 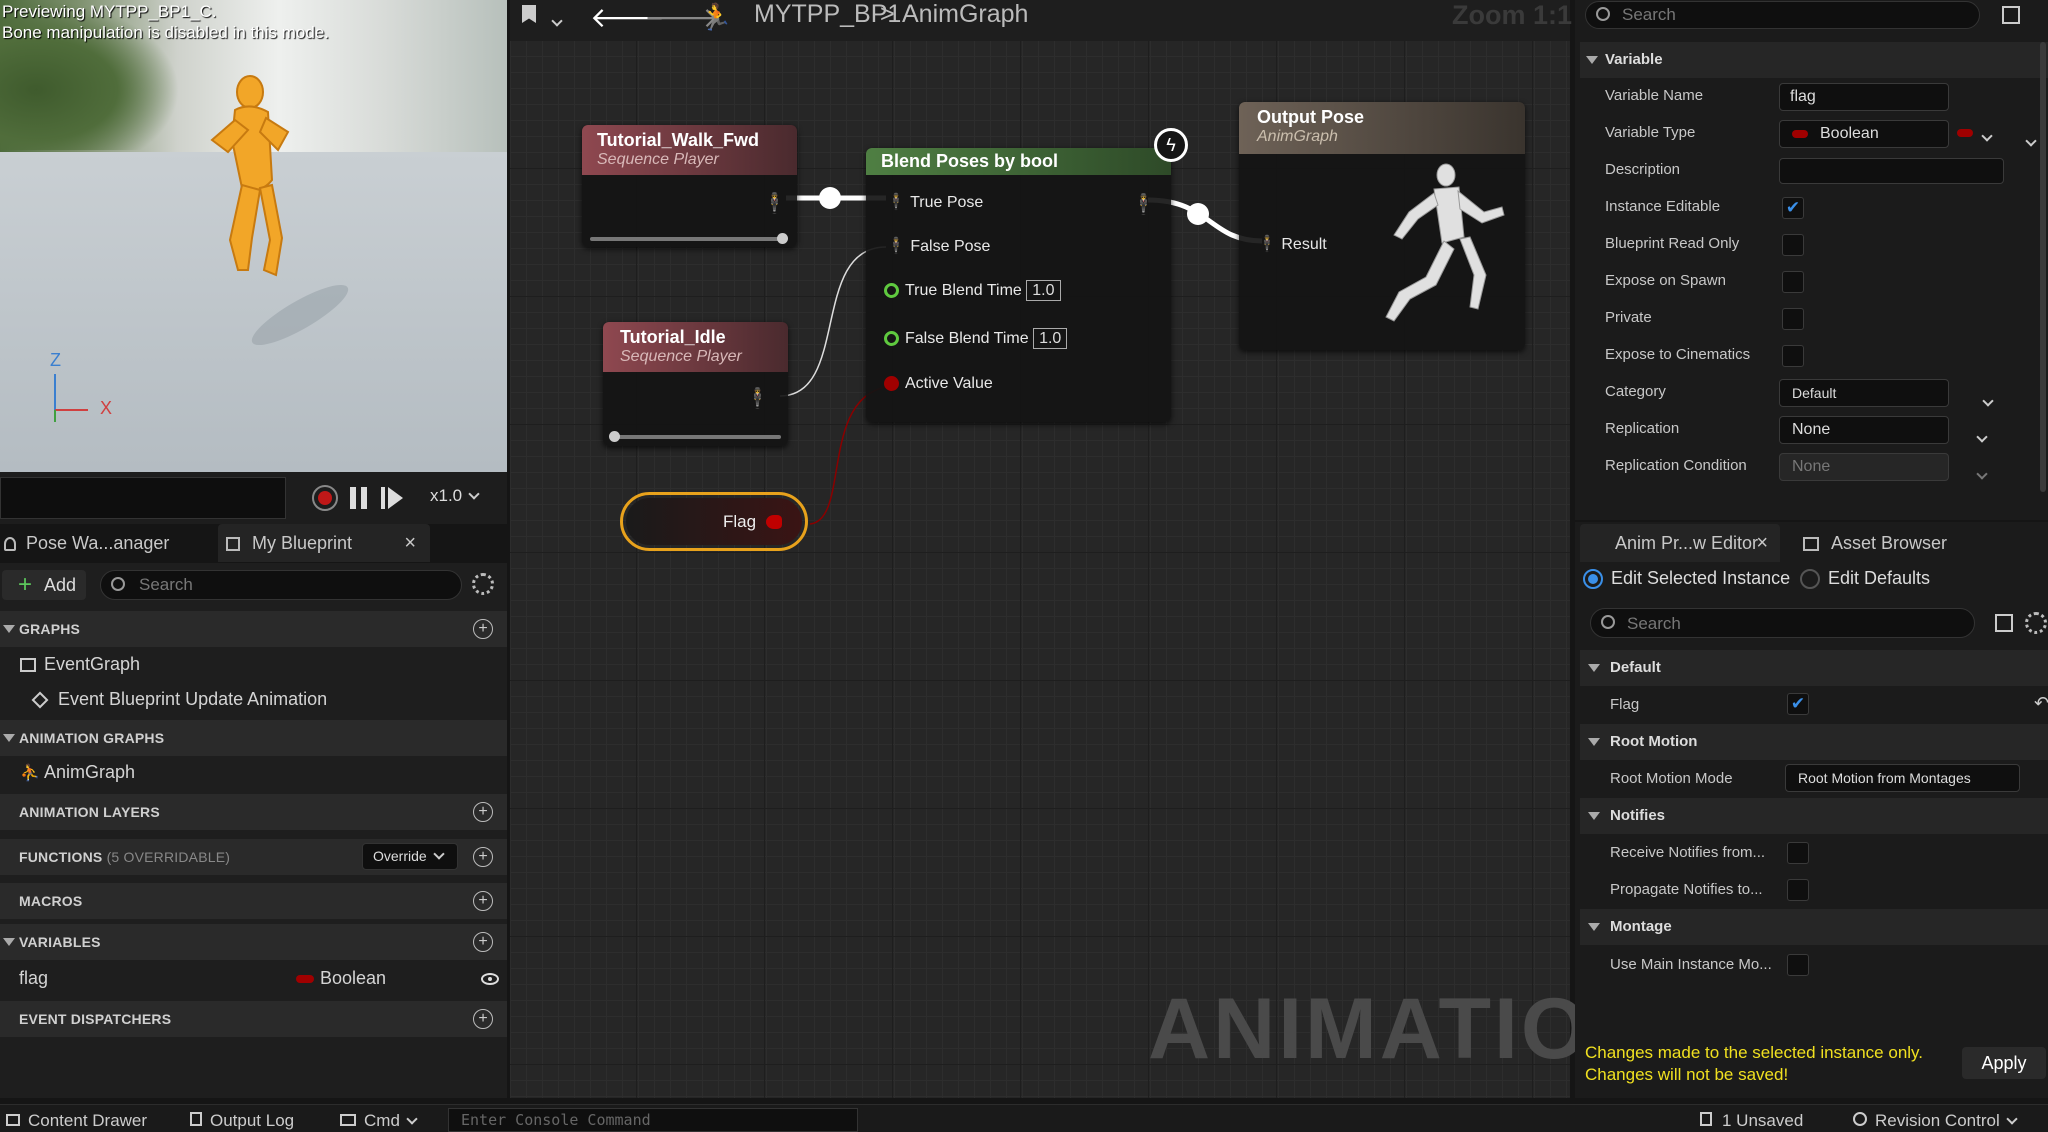 What do you see at coordinates (1686, 579) in the screenshot?
I see `edit-selected-instance-radio: Edit Selected Instance` at bounding box center [1686, 579].